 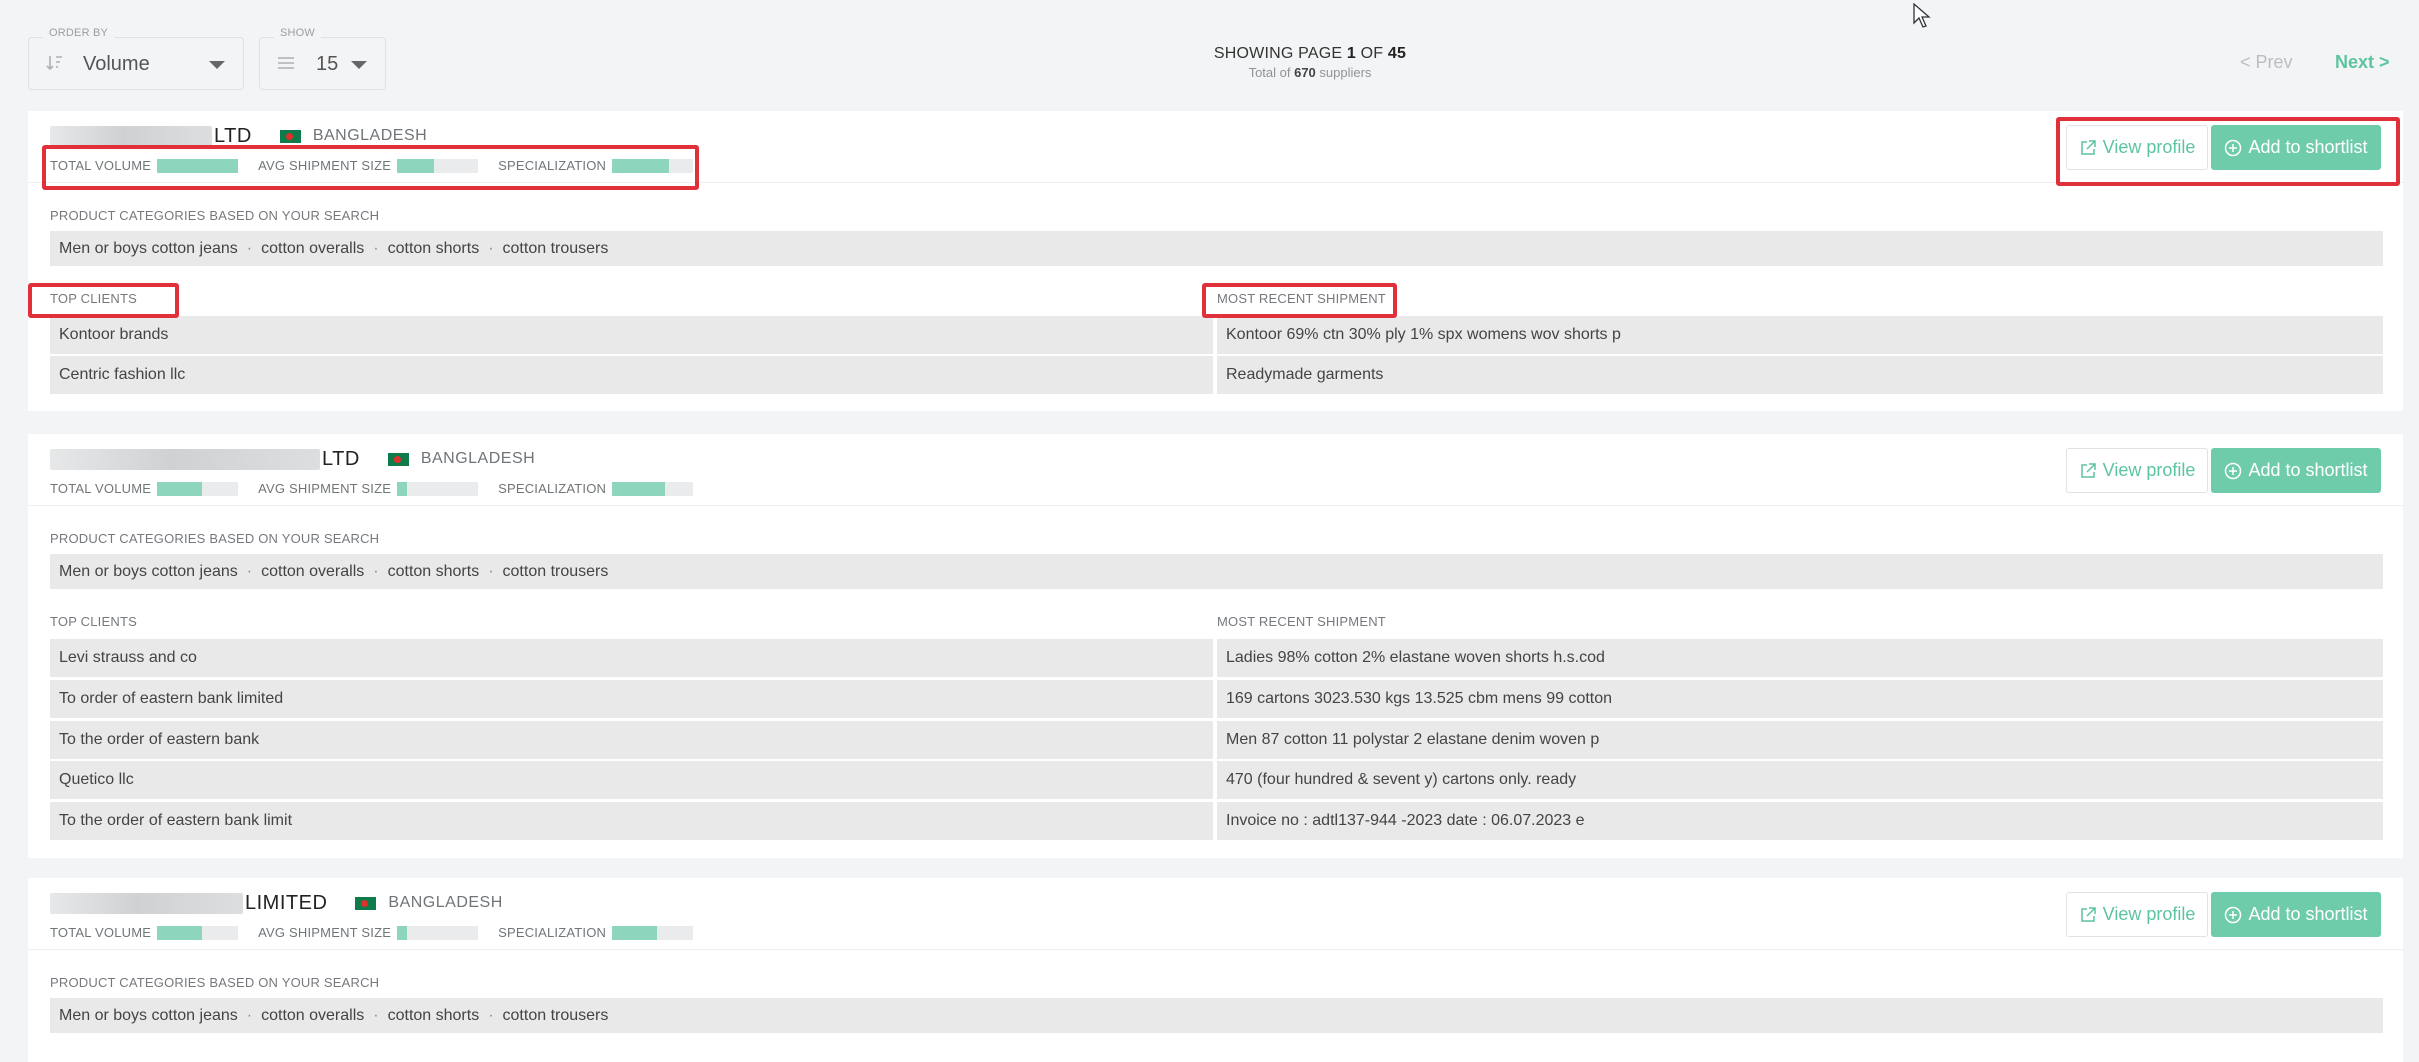 I want to click on order-by-select: ORDER BY Volume, so click(x=136, y=58).